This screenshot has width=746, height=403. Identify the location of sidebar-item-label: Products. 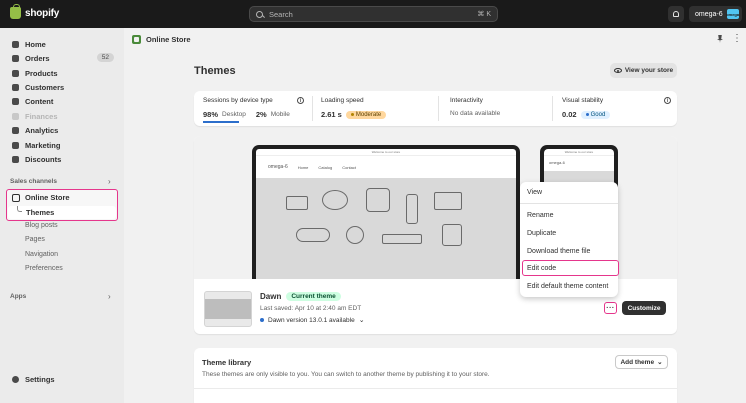
(41, 73).